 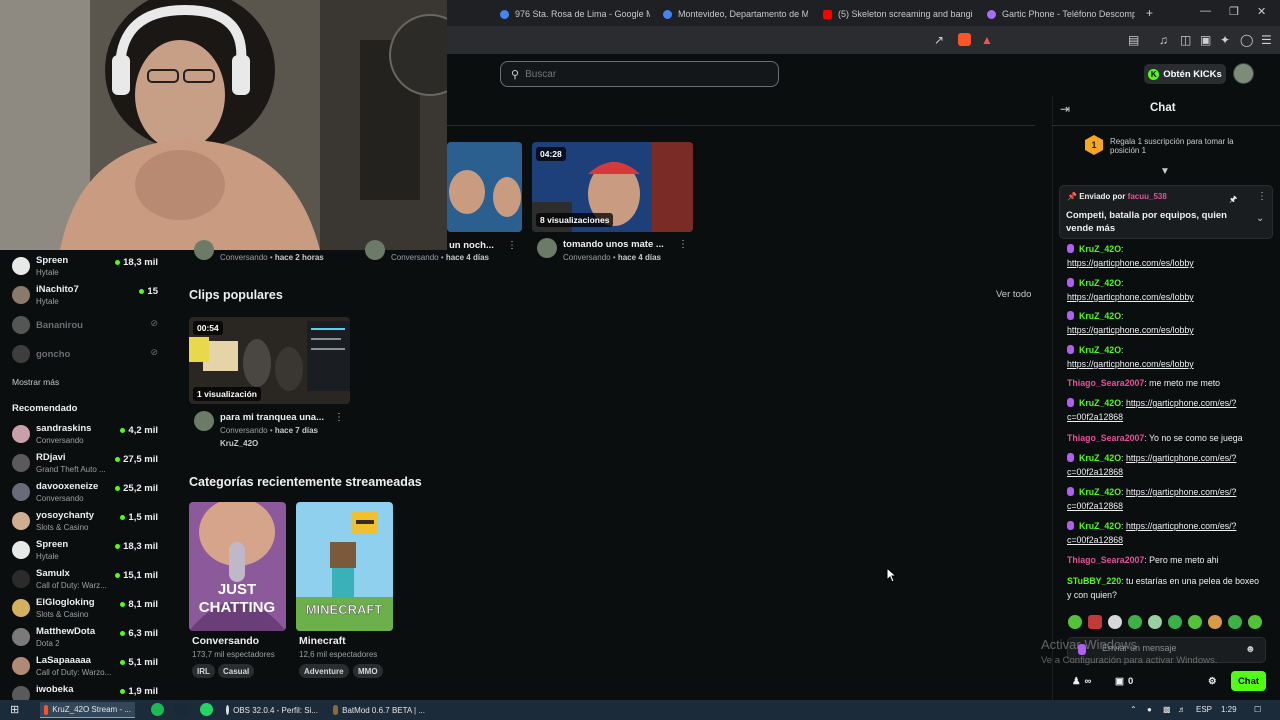 I want to click on clock: 1:29, so click(x=1229, y=709).